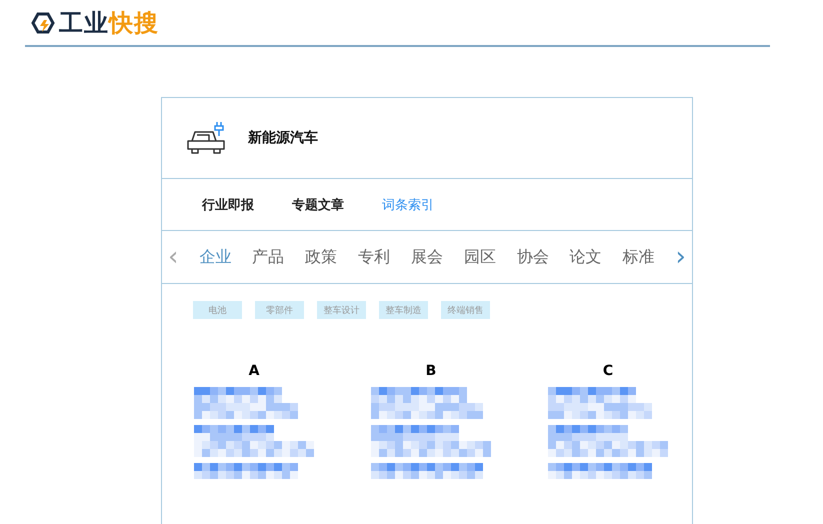 The height and width of the screenshot is (524, 823). Describe the element at coordinates (321, 257) in the screenshot. I see `category-tab: 政策` at that location.